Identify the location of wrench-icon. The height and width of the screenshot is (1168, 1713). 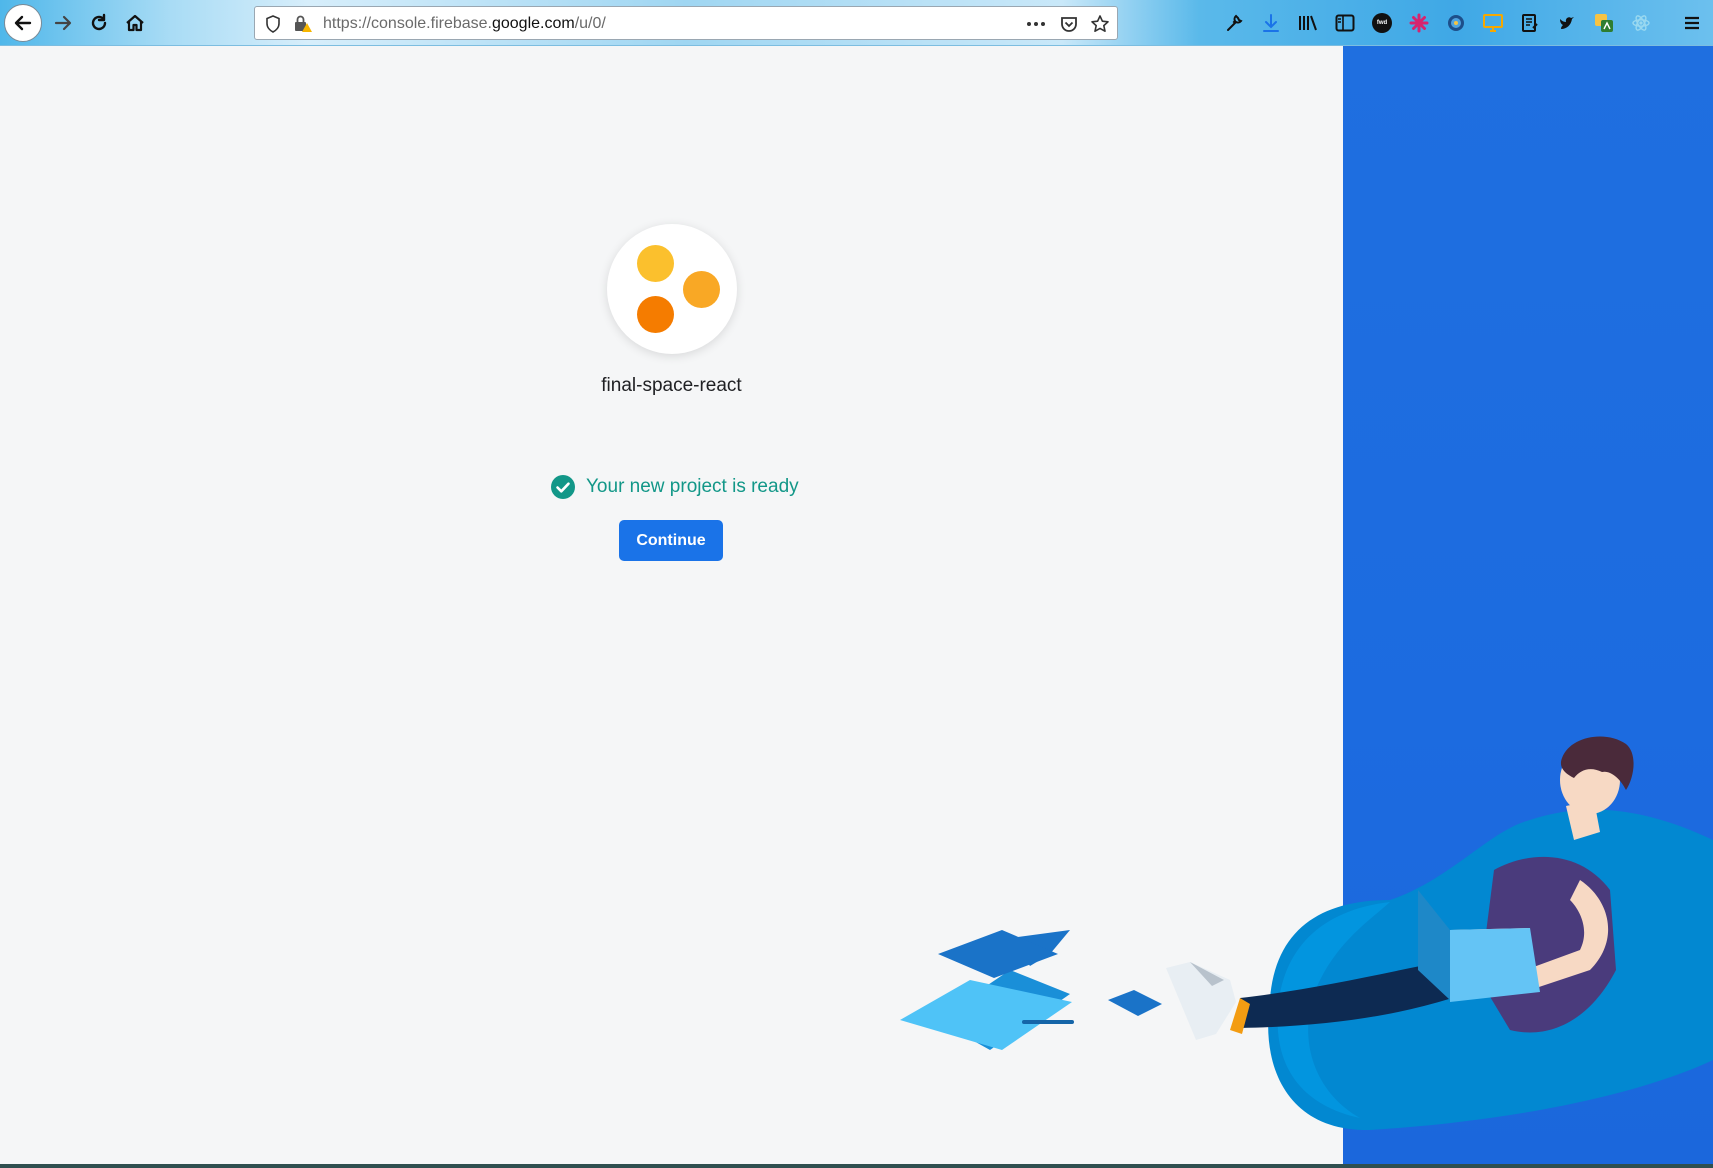
(1234, 23).